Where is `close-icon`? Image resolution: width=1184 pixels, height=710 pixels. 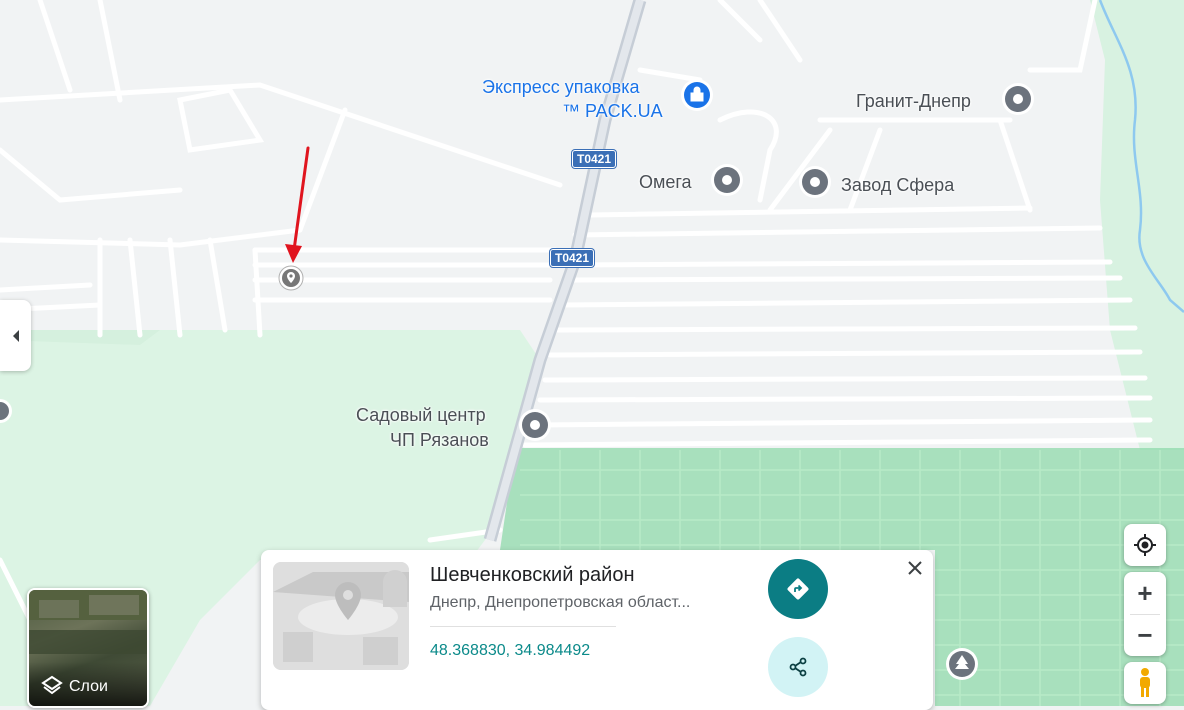 close-icon is located at coordinates (915, 568).